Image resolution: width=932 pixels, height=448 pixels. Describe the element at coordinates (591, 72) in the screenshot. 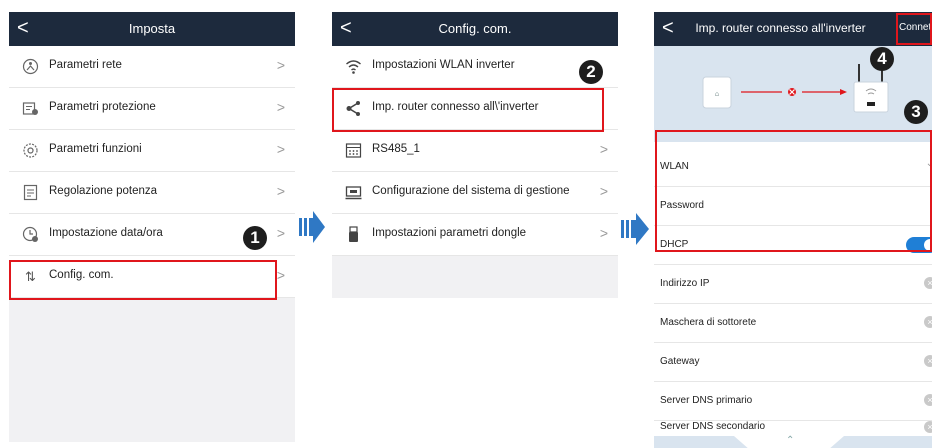

I see `step-badge-2: 2` at that location.